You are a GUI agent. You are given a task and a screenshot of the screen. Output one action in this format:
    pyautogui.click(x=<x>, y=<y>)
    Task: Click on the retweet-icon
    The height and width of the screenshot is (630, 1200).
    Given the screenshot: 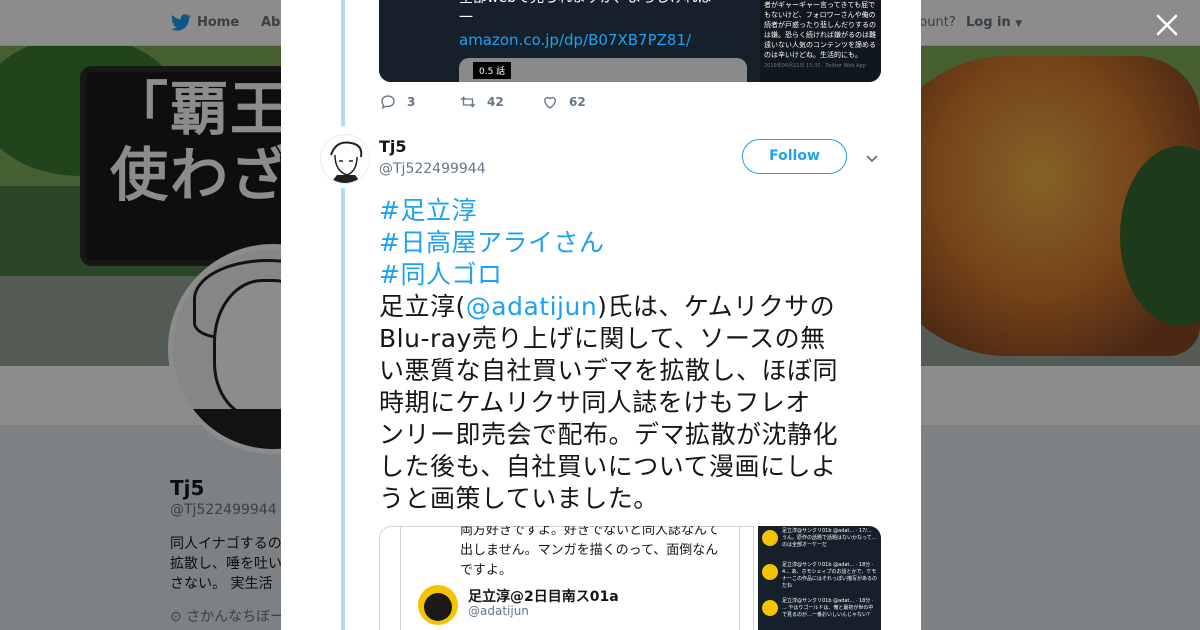 What is the action you would take?
    pyautogui.click(x=468, y=102)
    